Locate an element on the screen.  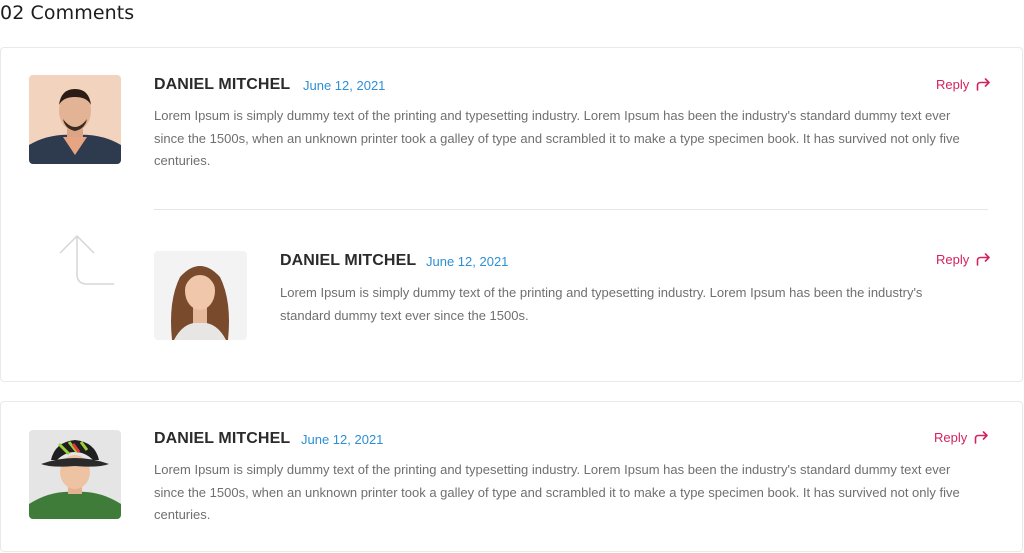
nested-reply-arrow-icon is located at coordinates (86, 260).